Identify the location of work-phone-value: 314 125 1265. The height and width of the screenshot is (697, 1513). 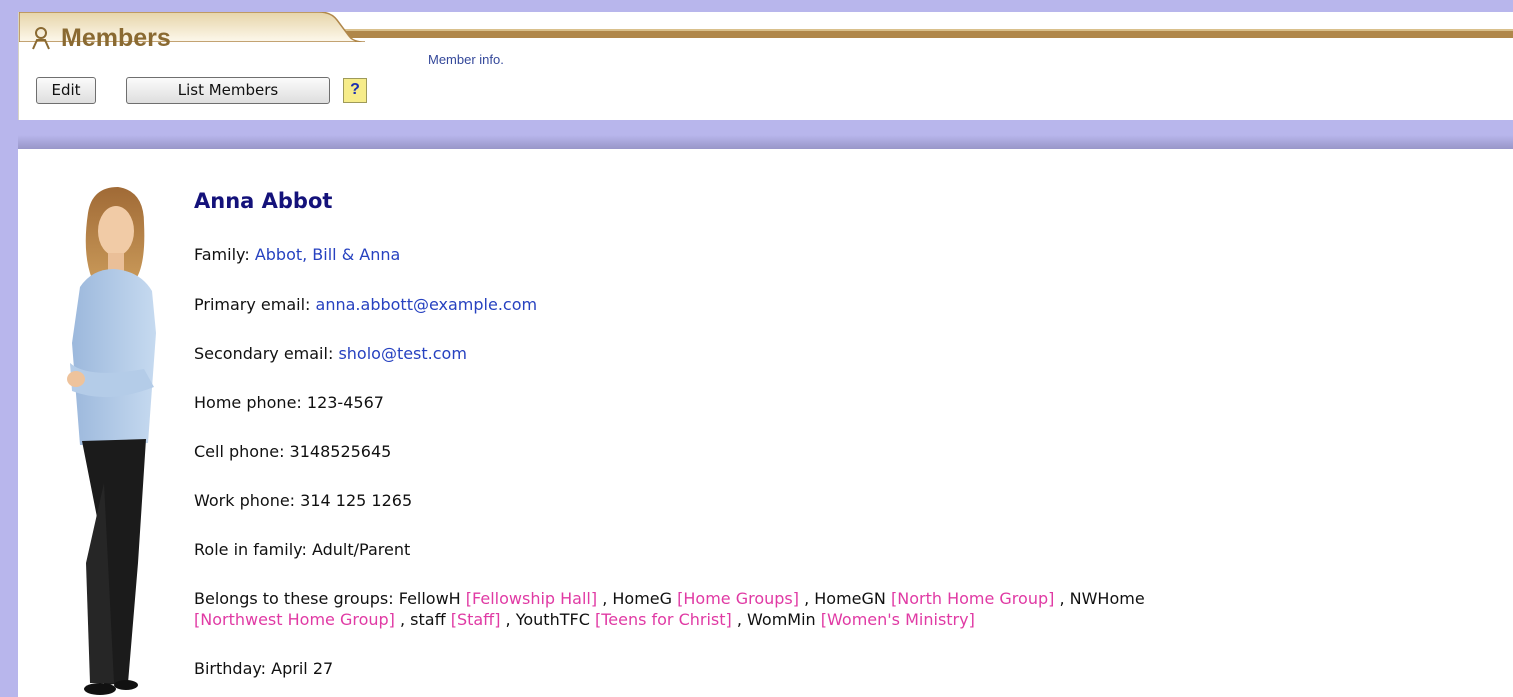
(356, 500).